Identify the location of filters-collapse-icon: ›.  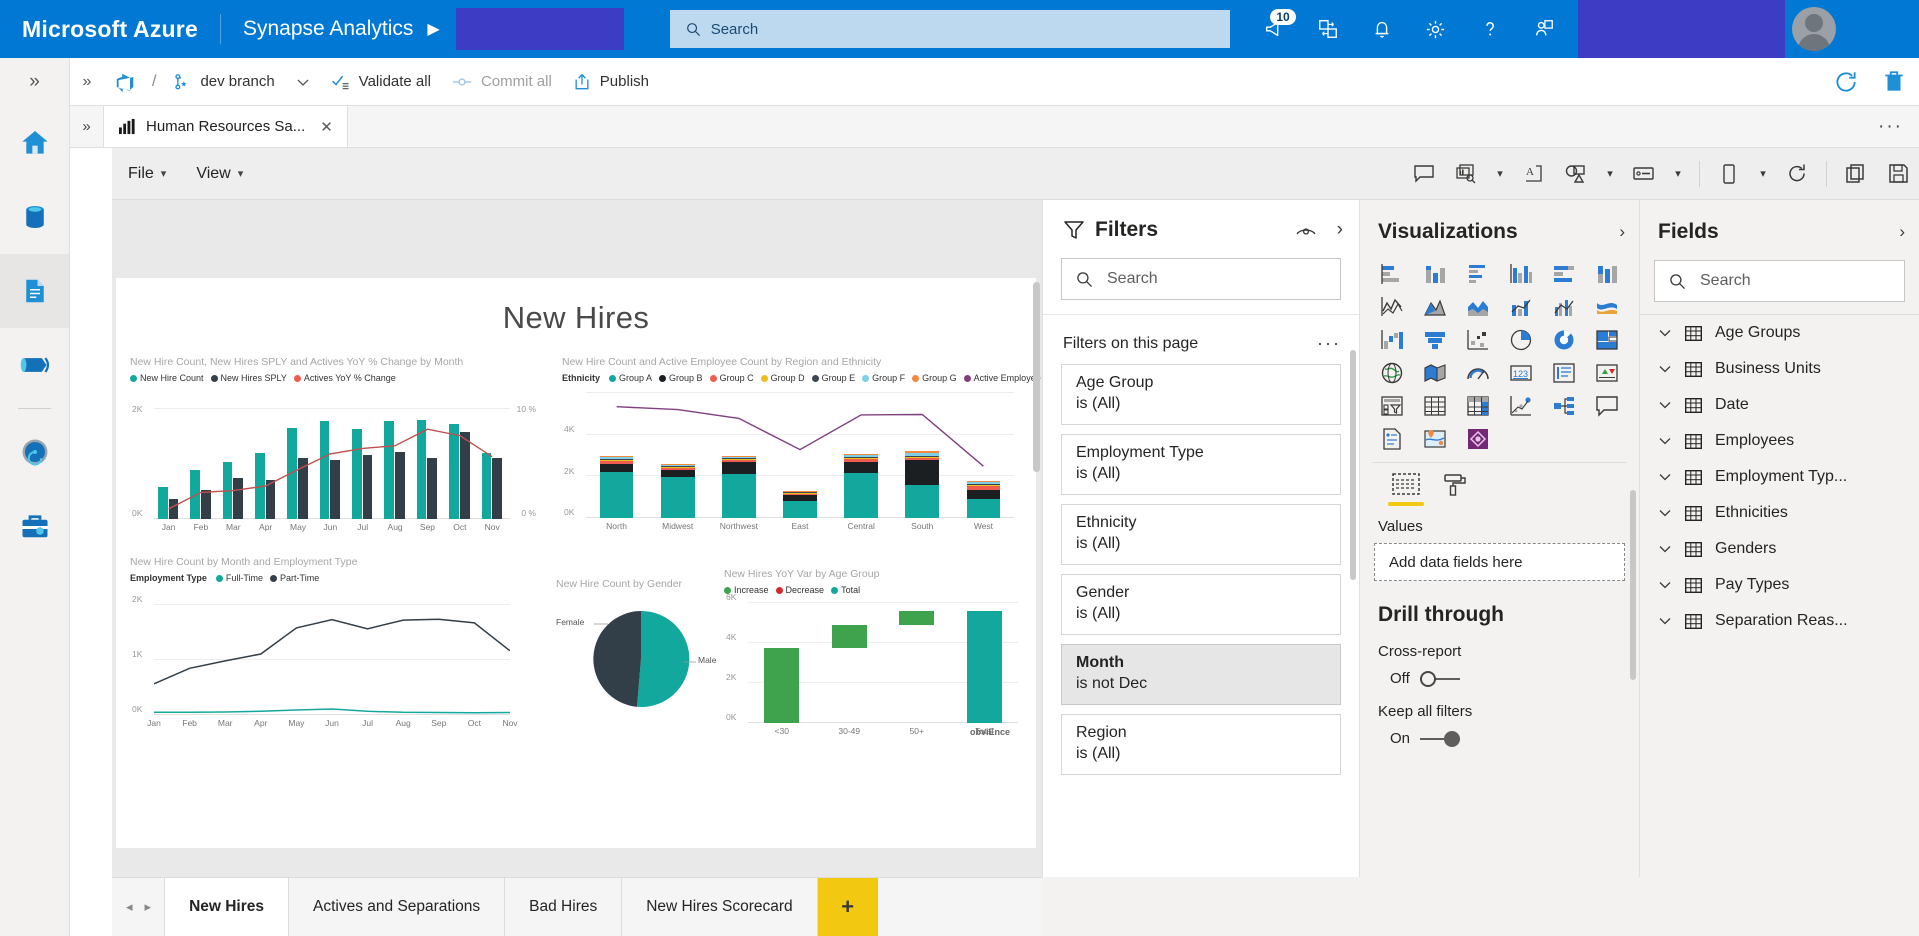
(1340, 230).